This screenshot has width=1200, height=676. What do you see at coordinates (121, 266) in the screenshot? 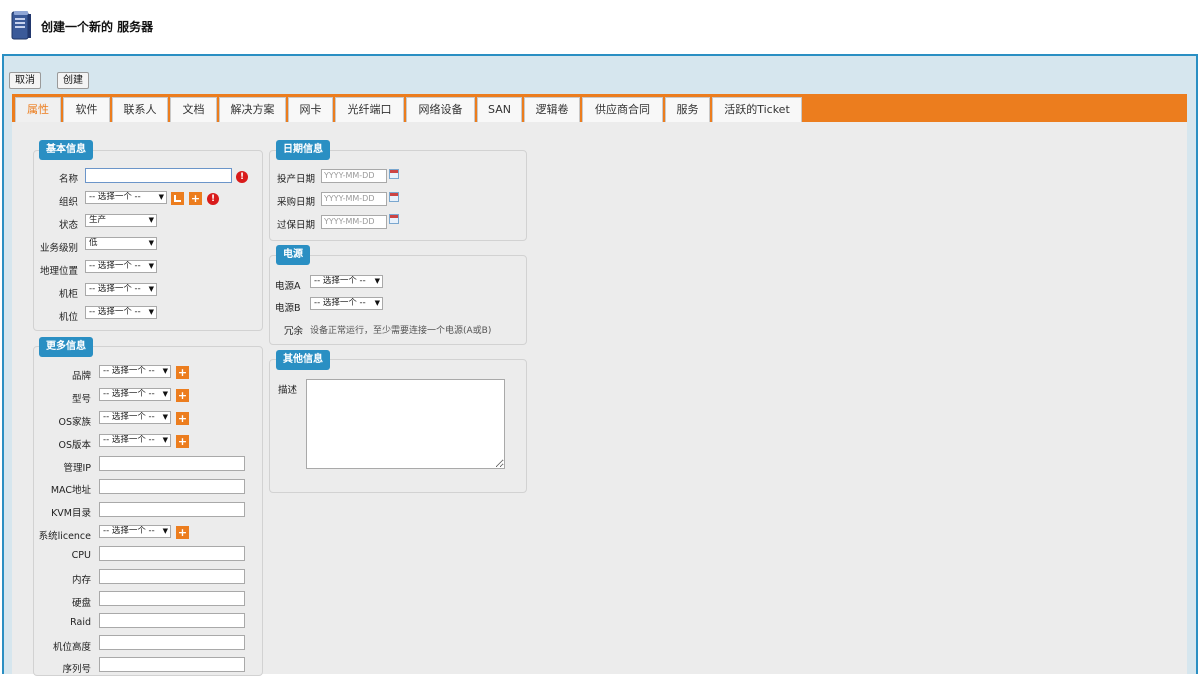
I see `location-select: -- 选择一个 -- ▼` at bounding box center [121, 266].